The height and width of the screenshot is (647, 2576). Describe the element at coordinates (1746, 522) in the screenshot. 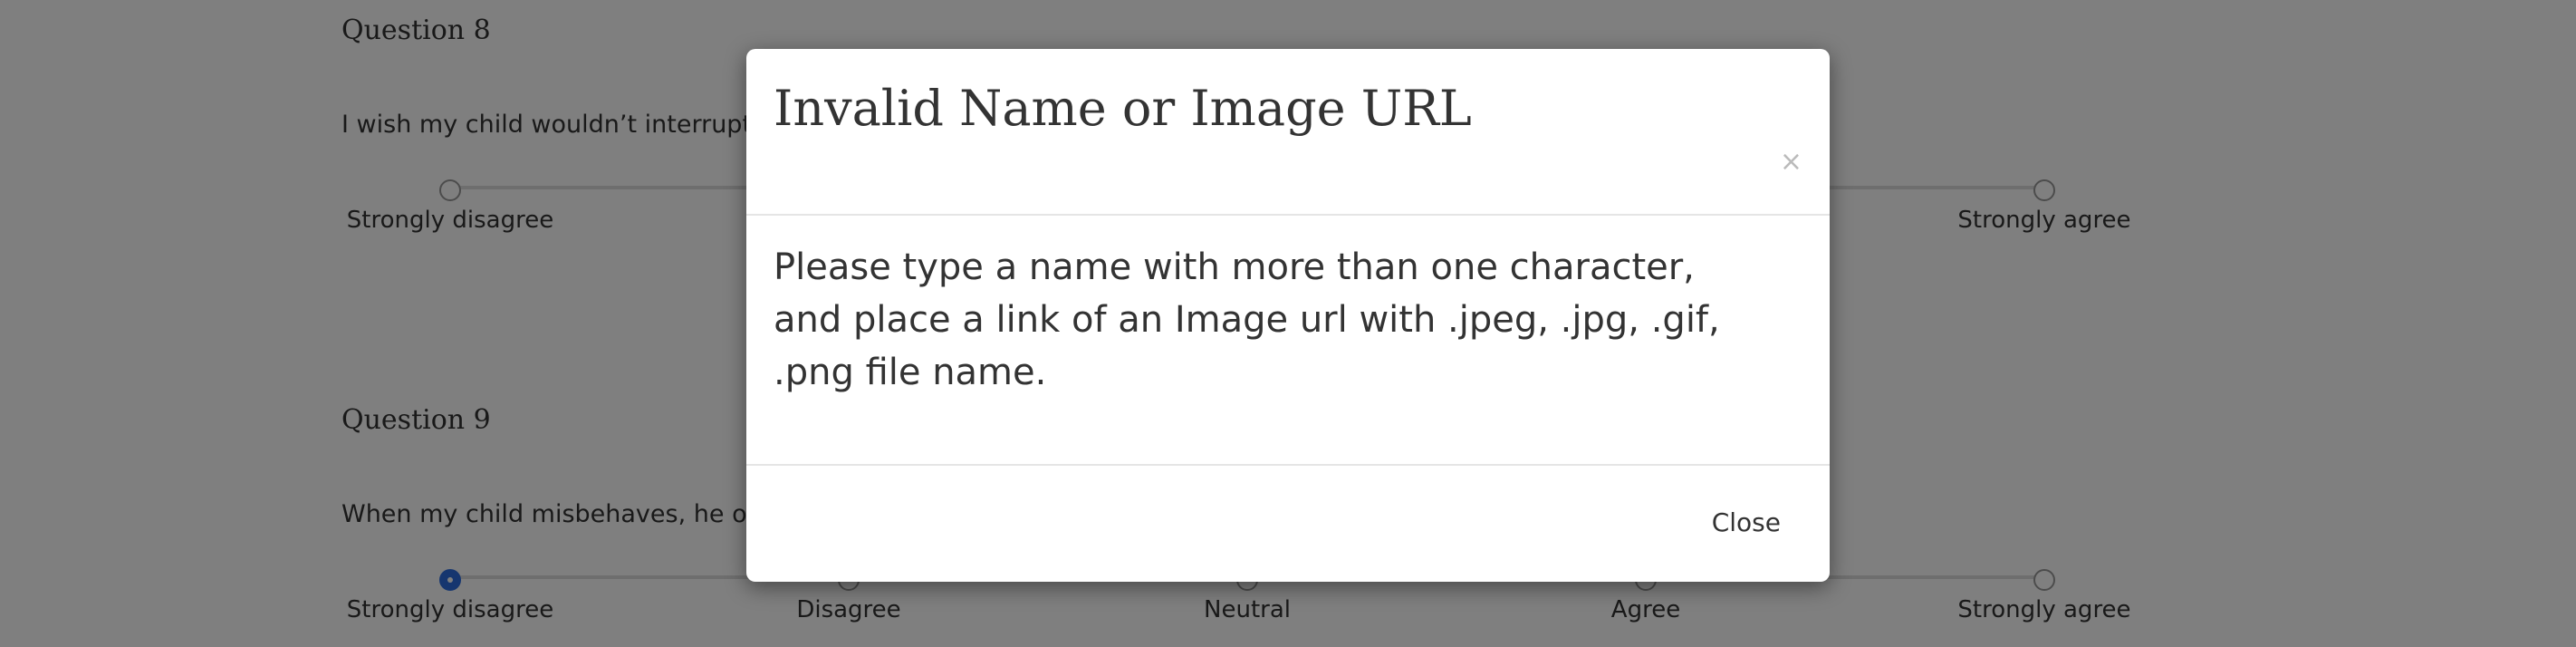

I see `close-button: Close` at that location.